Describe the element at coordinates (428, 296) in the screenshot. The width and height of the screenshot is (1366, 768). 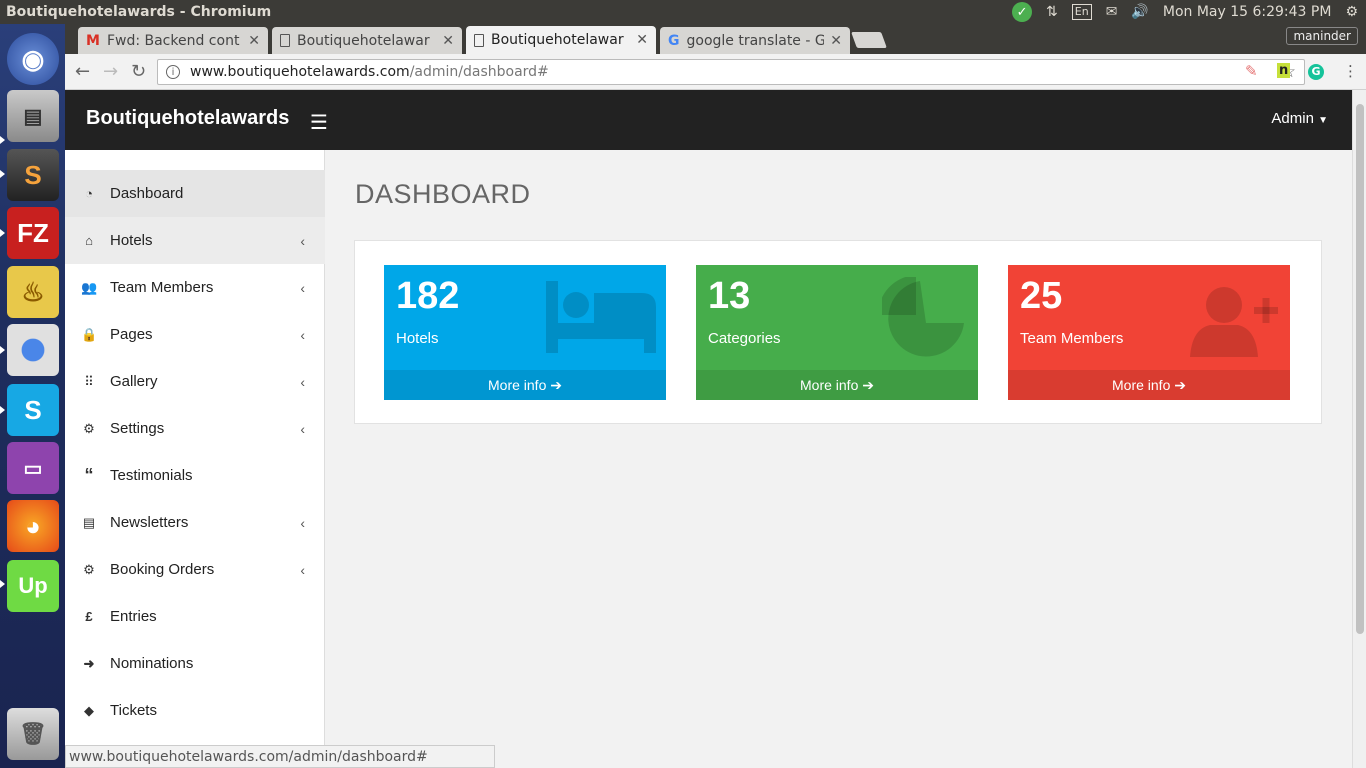
I see `stat-number: 182` at that location.